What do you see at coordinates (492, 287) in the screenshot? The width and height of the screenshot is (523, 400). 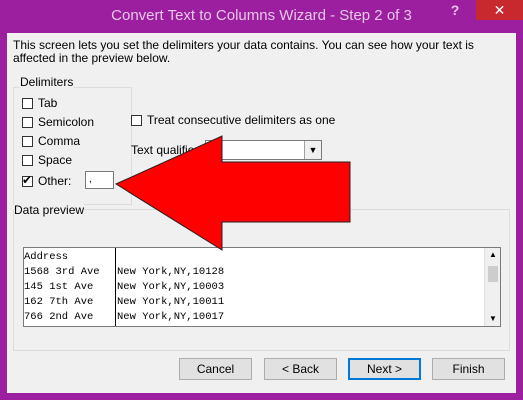 I see `preview-scrollbar: ▲ ▼` at bounding box center [492, 287].